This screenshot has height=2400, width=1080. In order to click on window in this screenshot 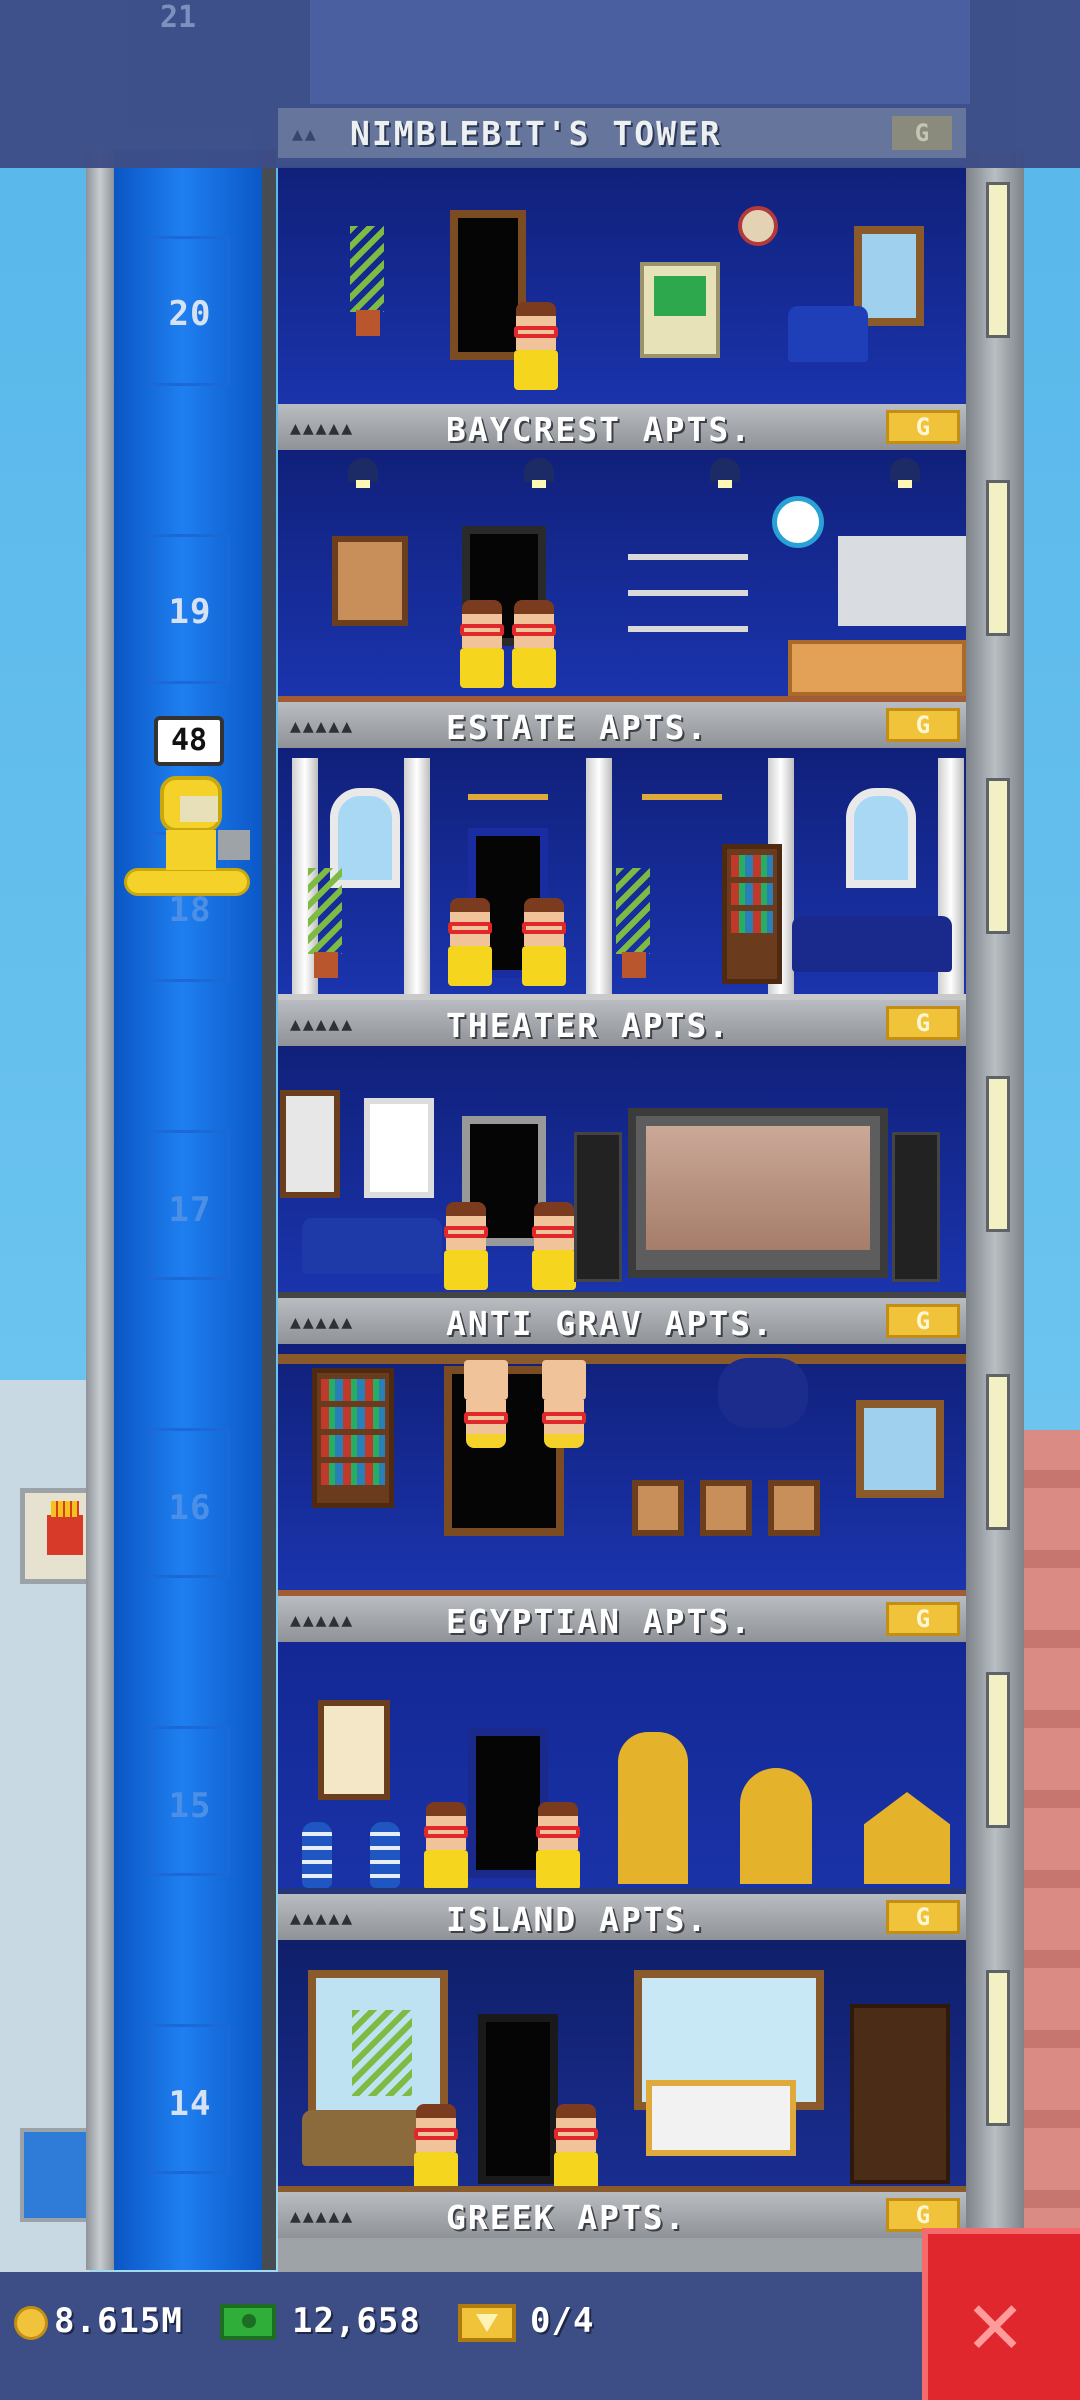, I will do `click(900, 1449)`.